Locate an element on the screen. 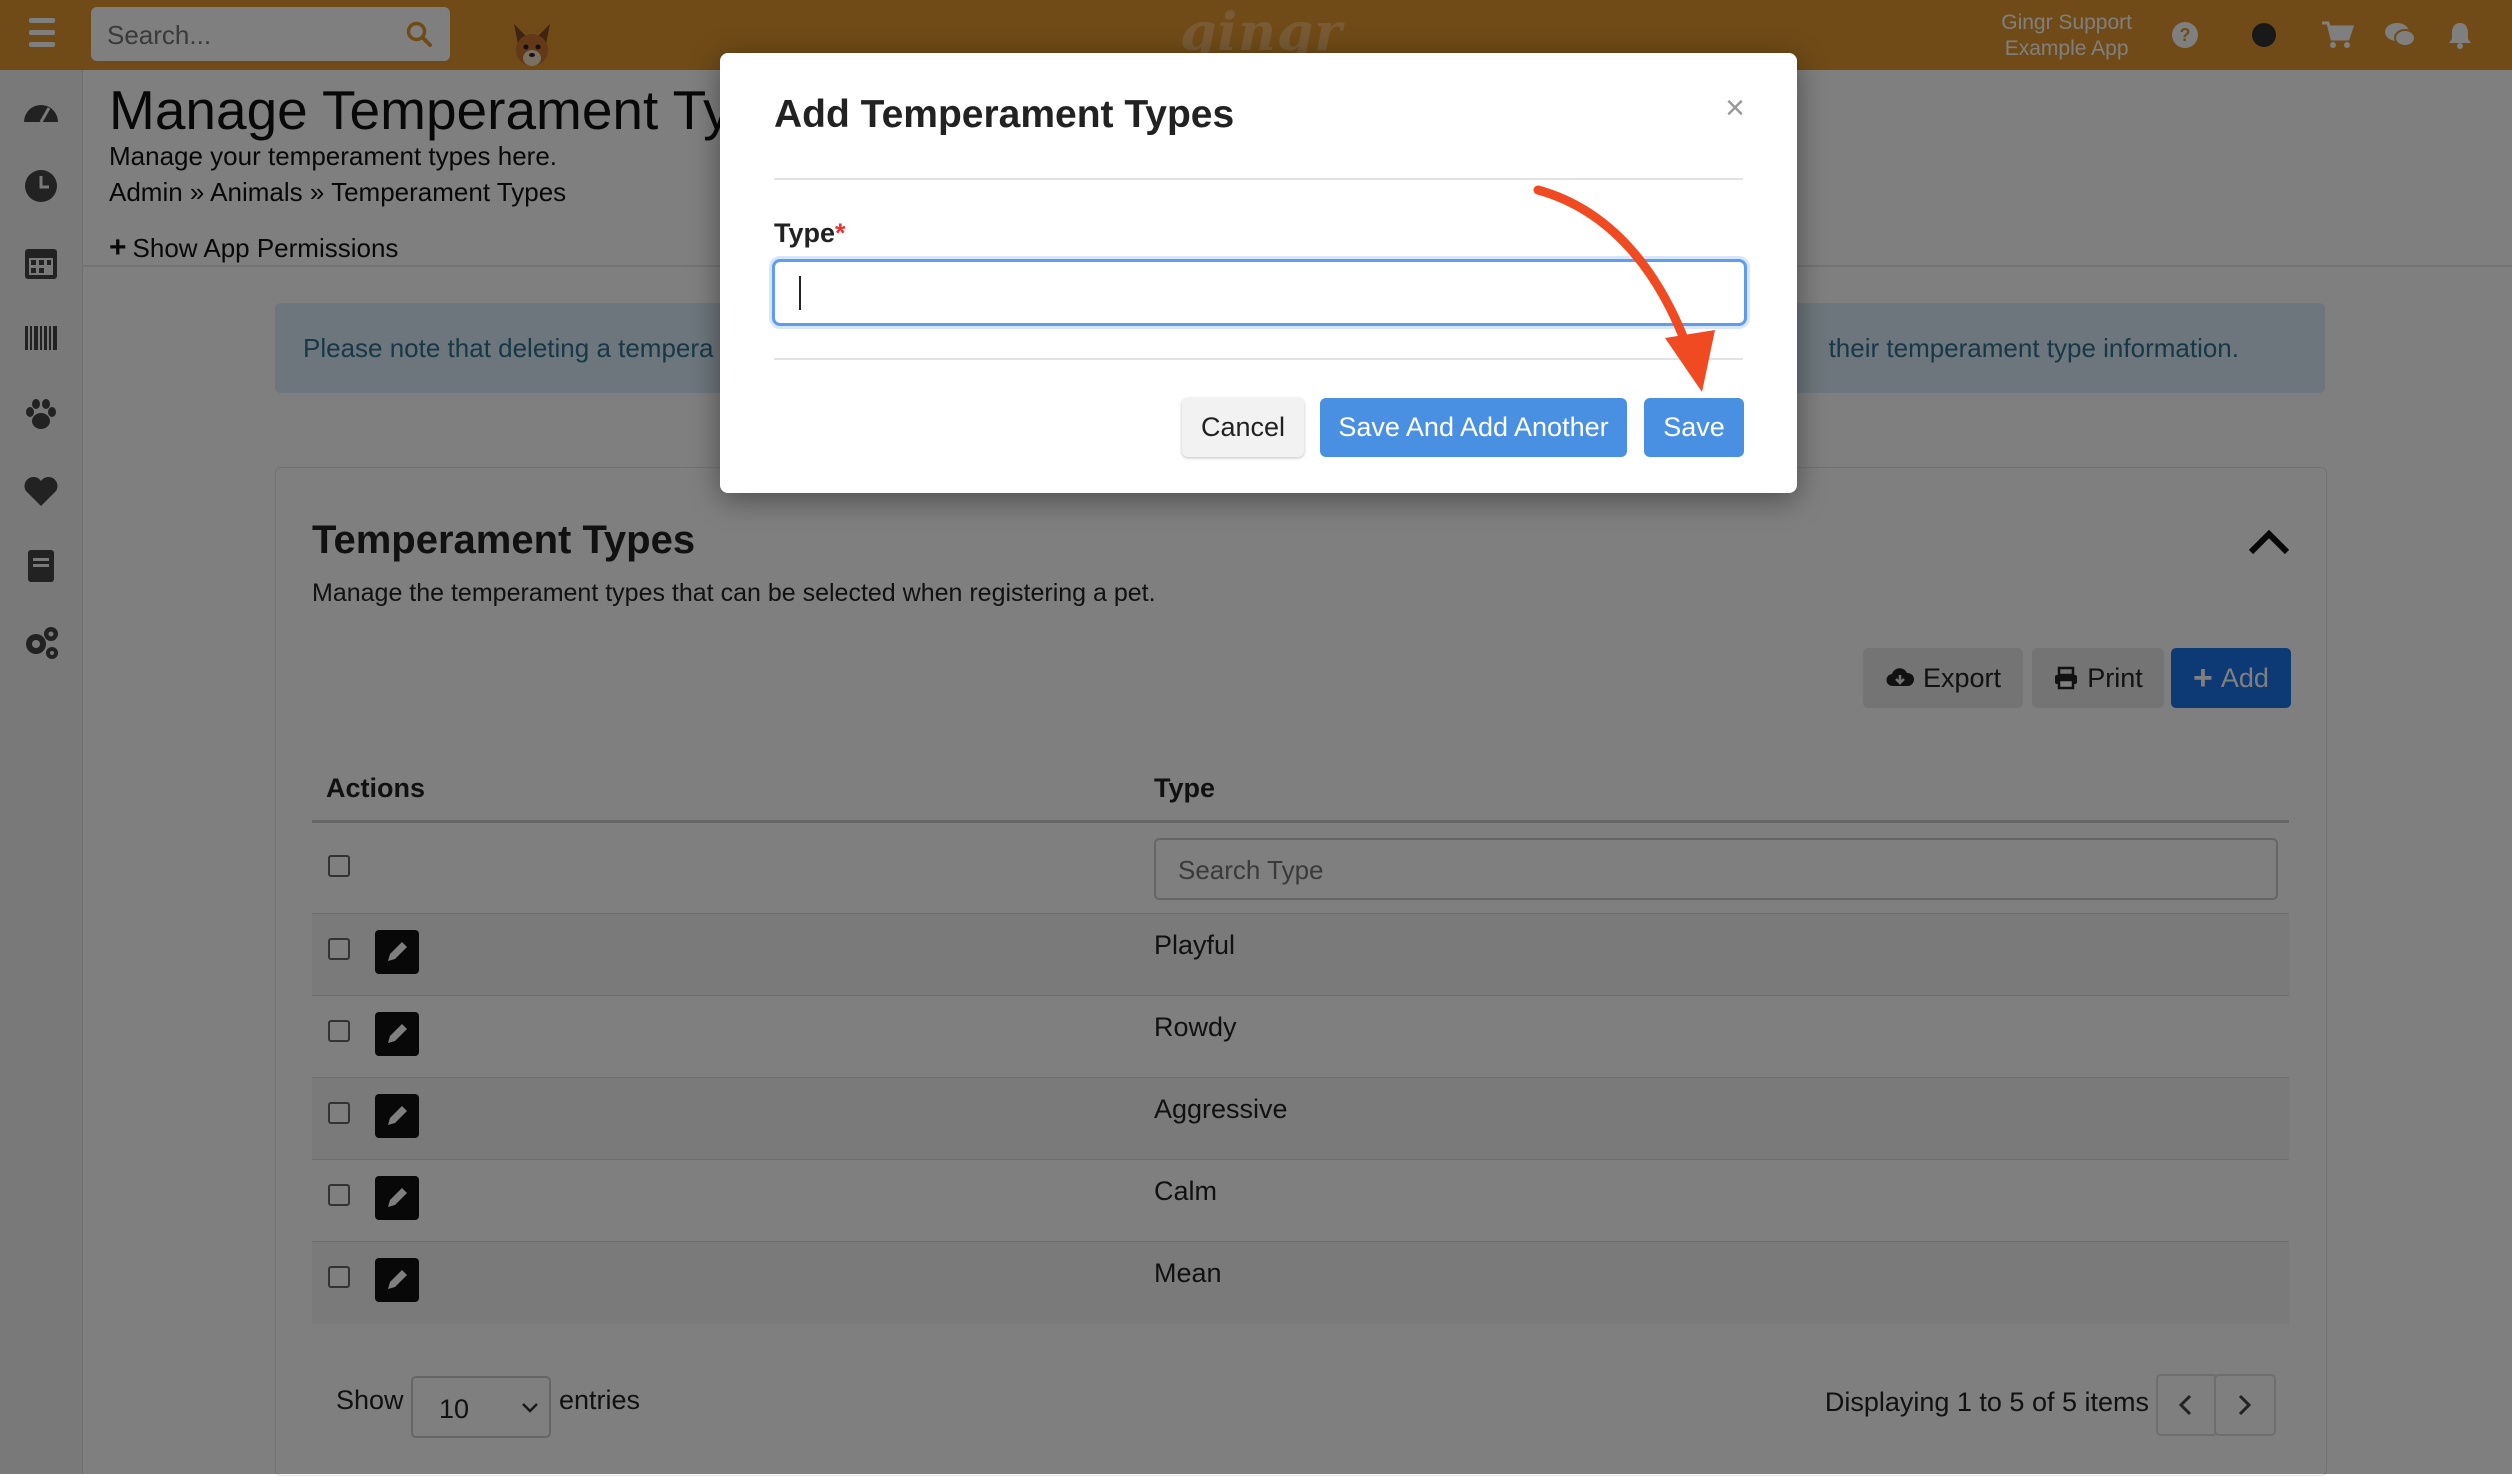  required-asterisk: * is located at coordinates (840, 233).